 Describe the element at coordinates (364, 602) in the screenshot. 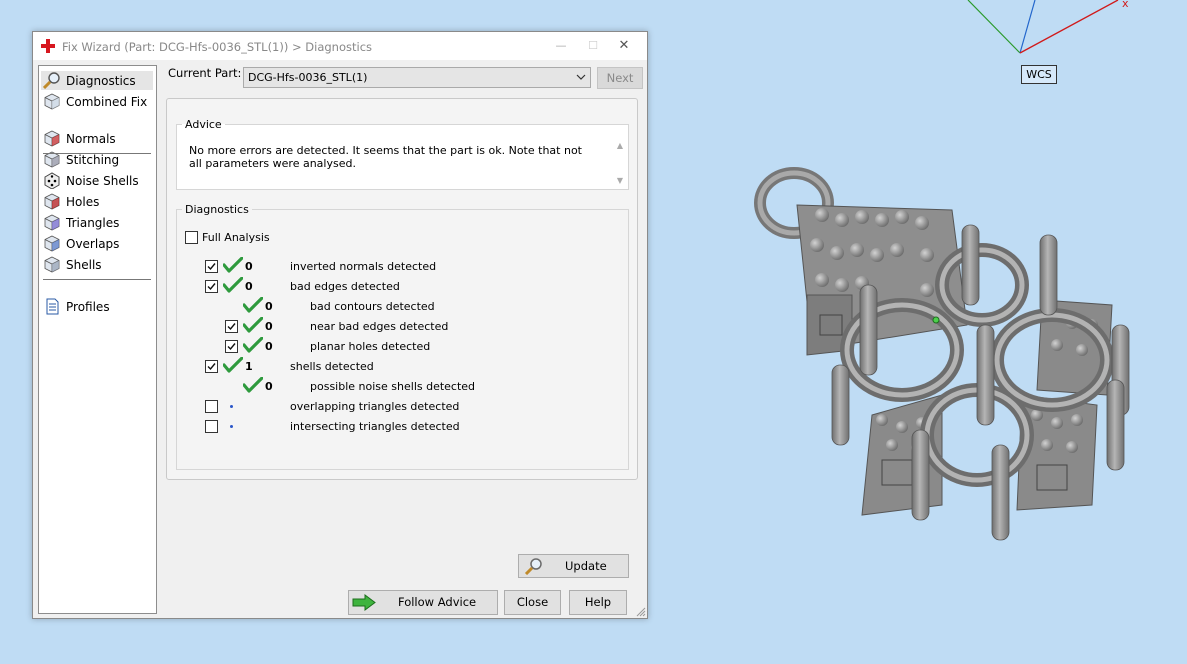

I see `green-arrow-icon` at that location.